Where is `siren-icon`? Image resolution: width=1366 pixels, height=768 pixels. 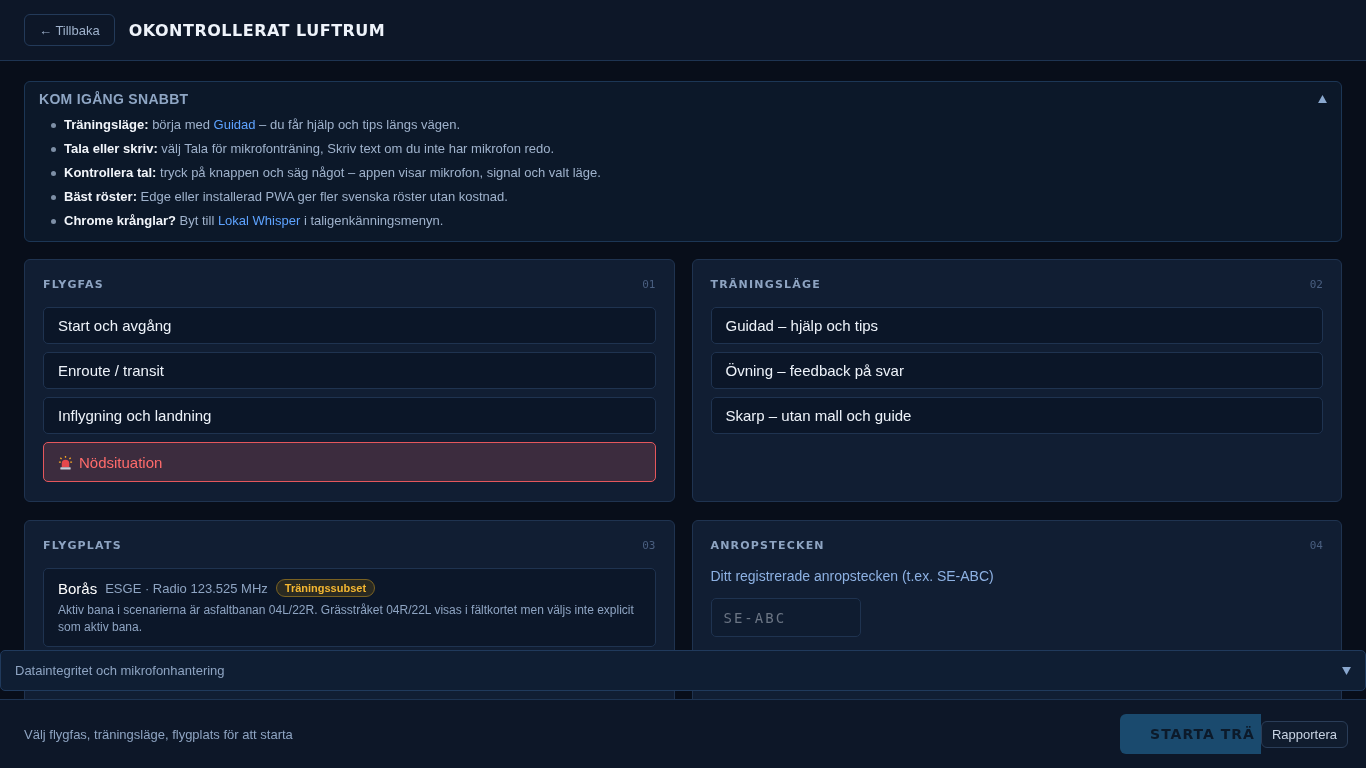 siren-icon is located at coordinates (65, 462).